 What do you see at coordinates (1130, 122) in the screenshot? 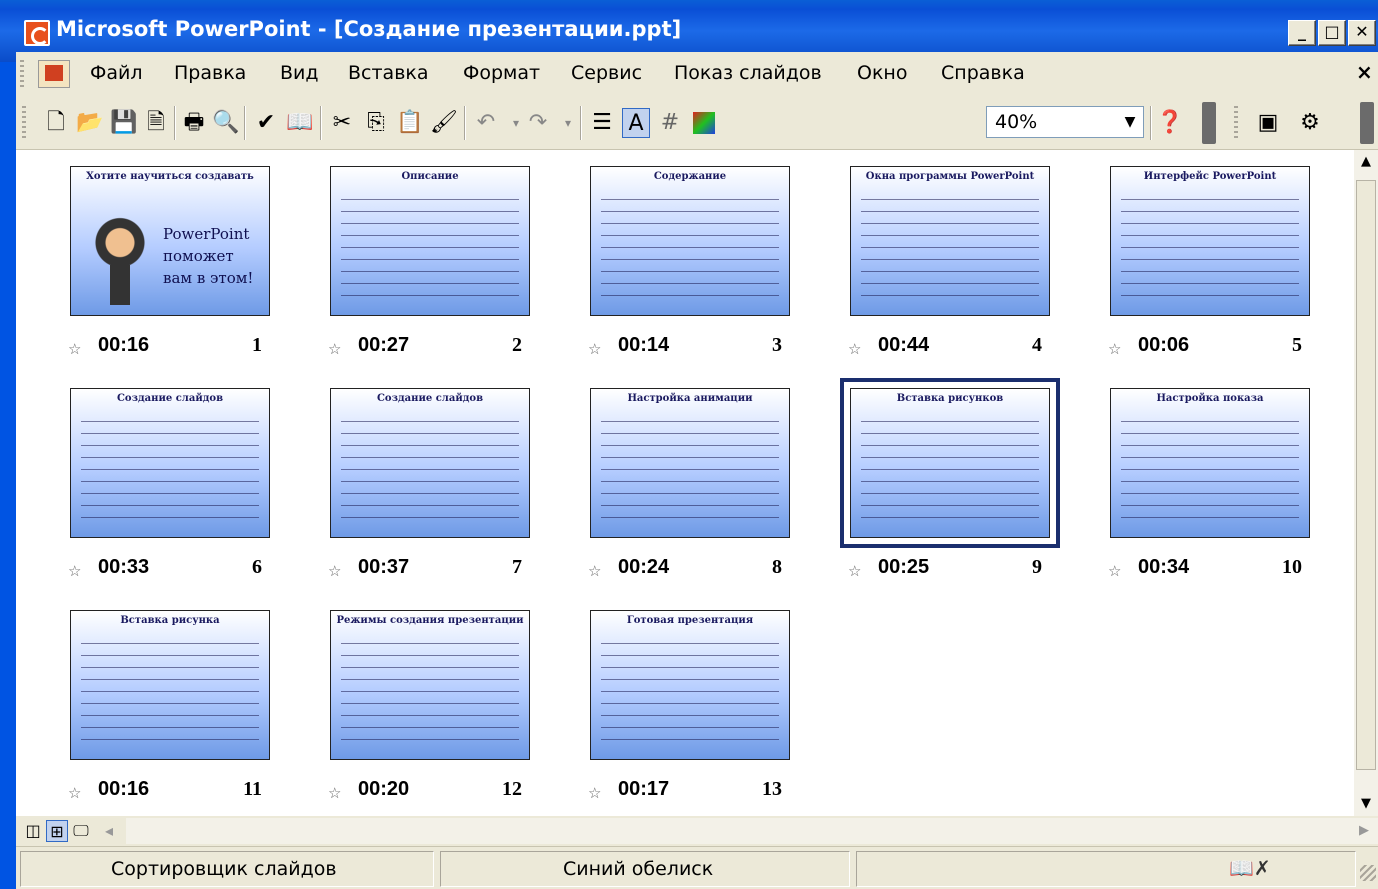
I see `chevron-down-icon: ▼` at bounding box center [1130, 122].